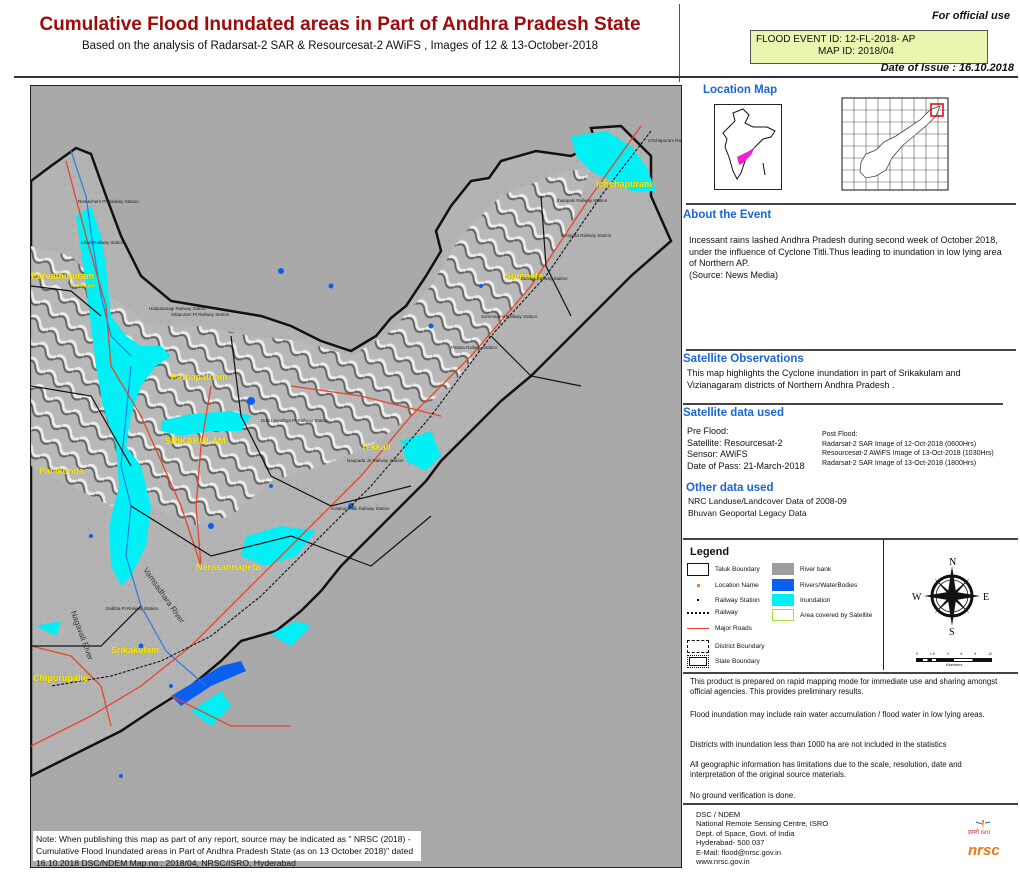 This screenshot has height=892, width=1020. What do you see at coordinates (952, 597) in the screenshot?
I see `north-arrow-compass: N S W E` at bounding box center [952, 597].